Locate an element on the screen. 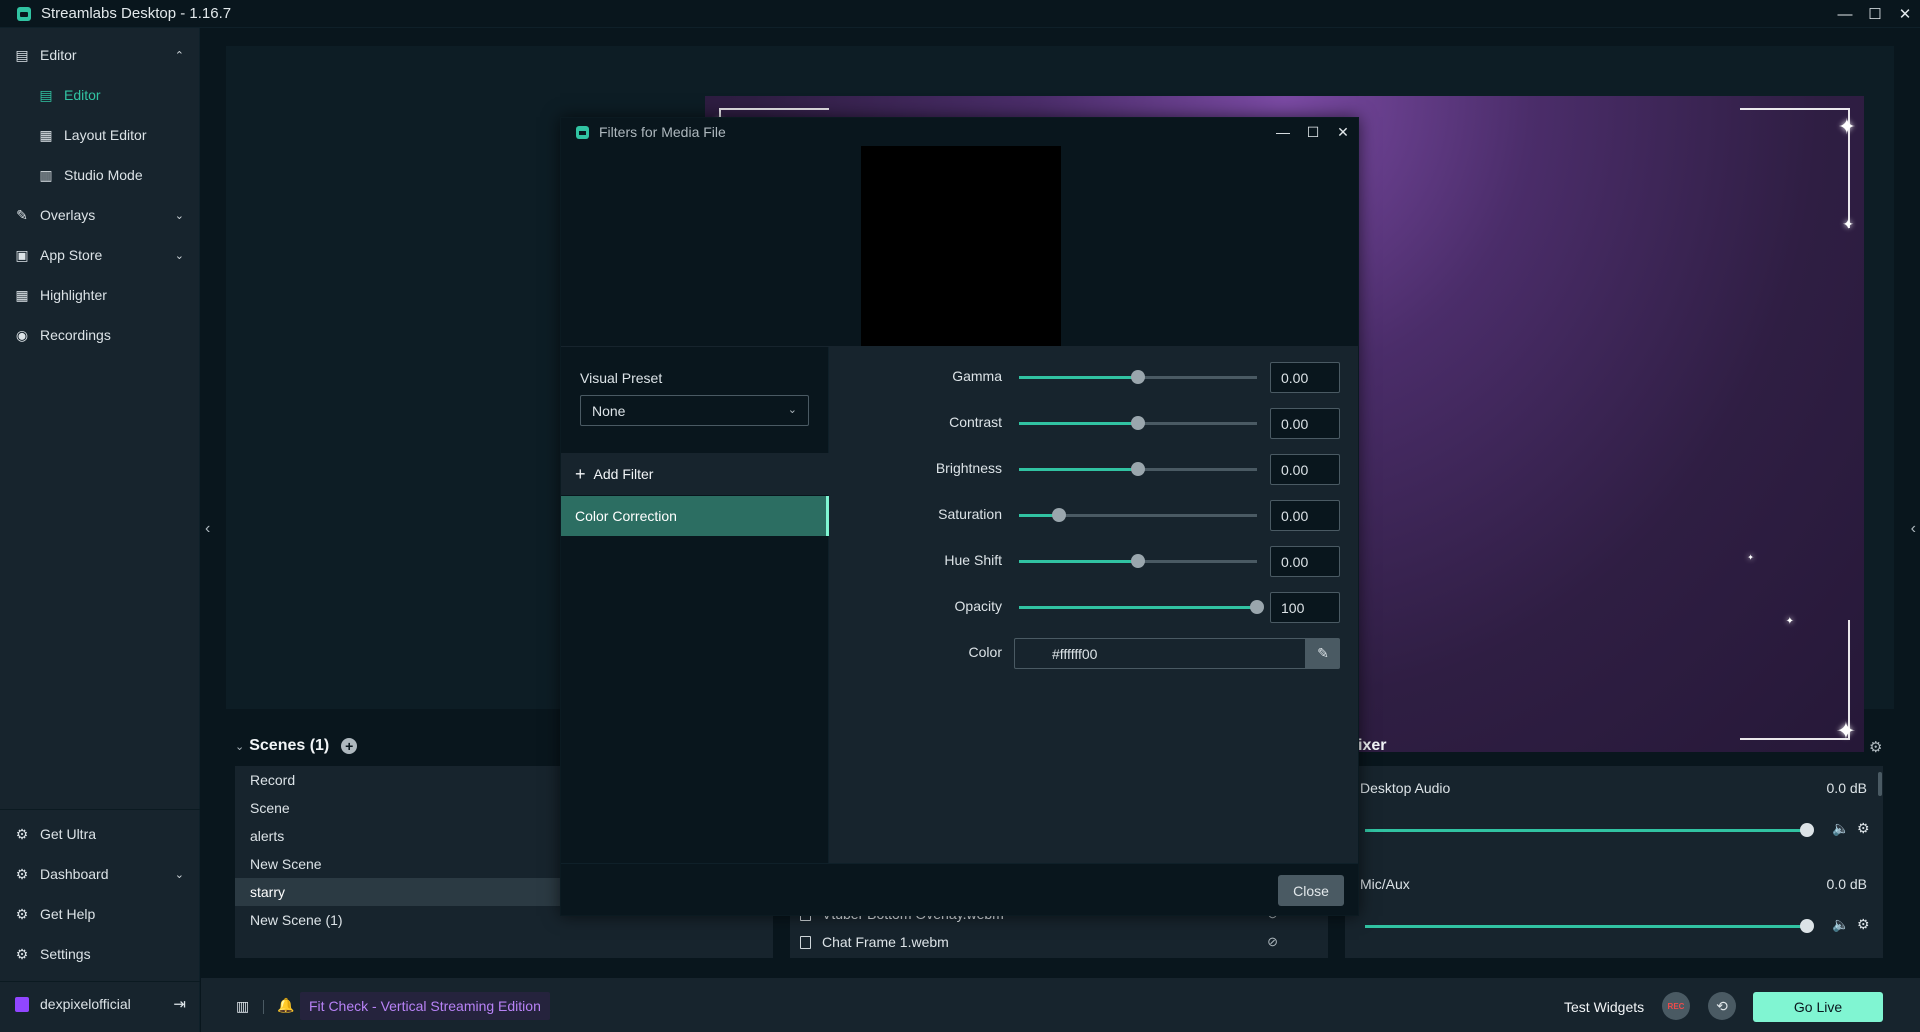 Image resolution: width=1920 pixels, height=1032 pixels. go-live-button: Go Live is located at coordinates (1818, 1007).